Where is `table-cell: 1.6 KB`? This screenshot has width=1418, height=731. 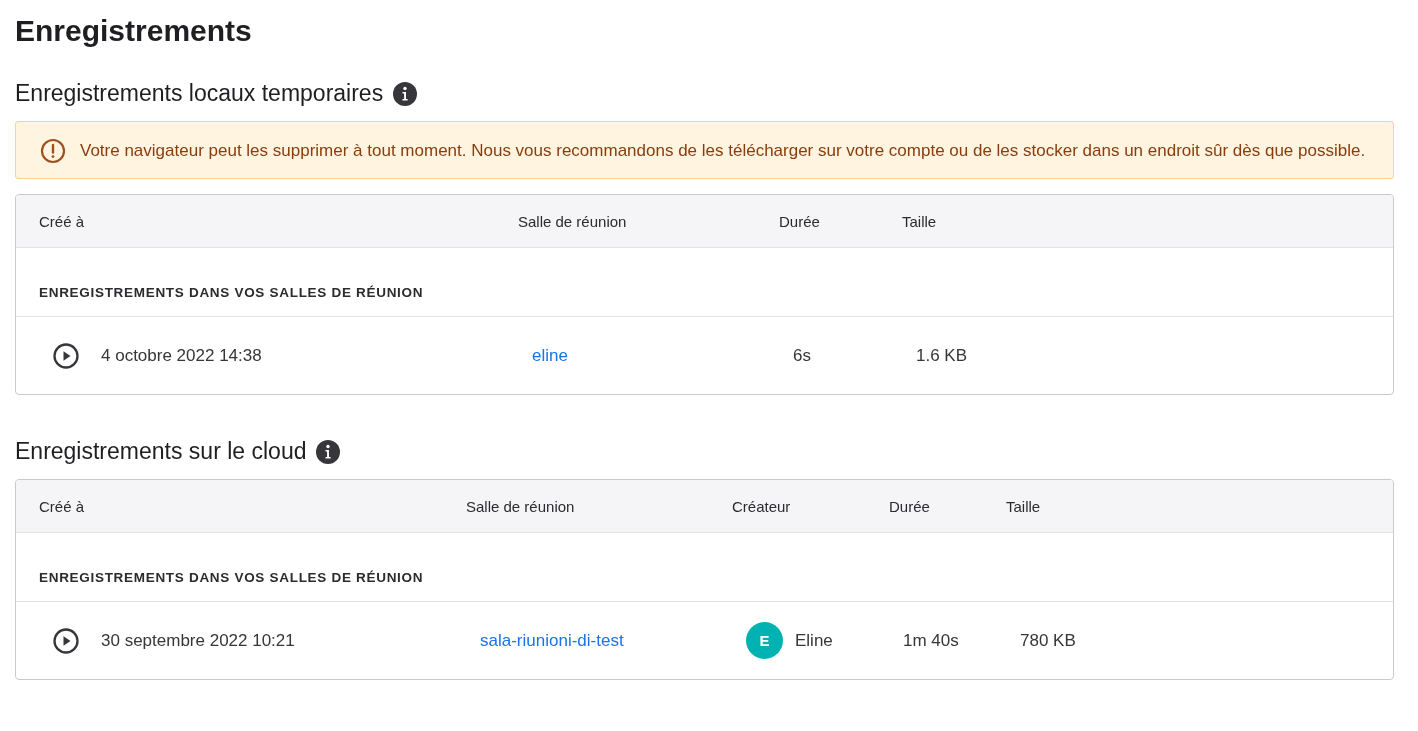
table-cell: 1.6 KB is located at coordinates (942, 355).